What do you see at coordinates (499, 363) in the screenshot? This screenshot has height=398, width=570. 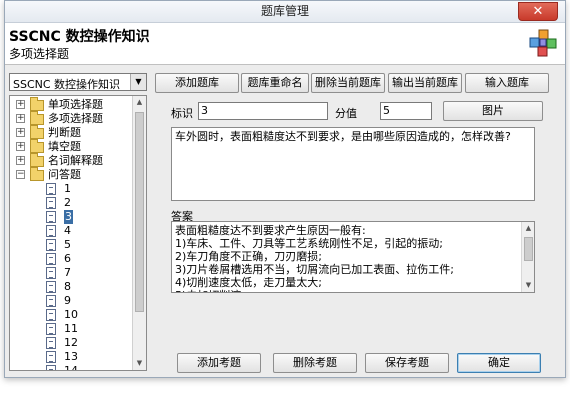 I see `ok-button: 确定` at bounding box center [499, 363].